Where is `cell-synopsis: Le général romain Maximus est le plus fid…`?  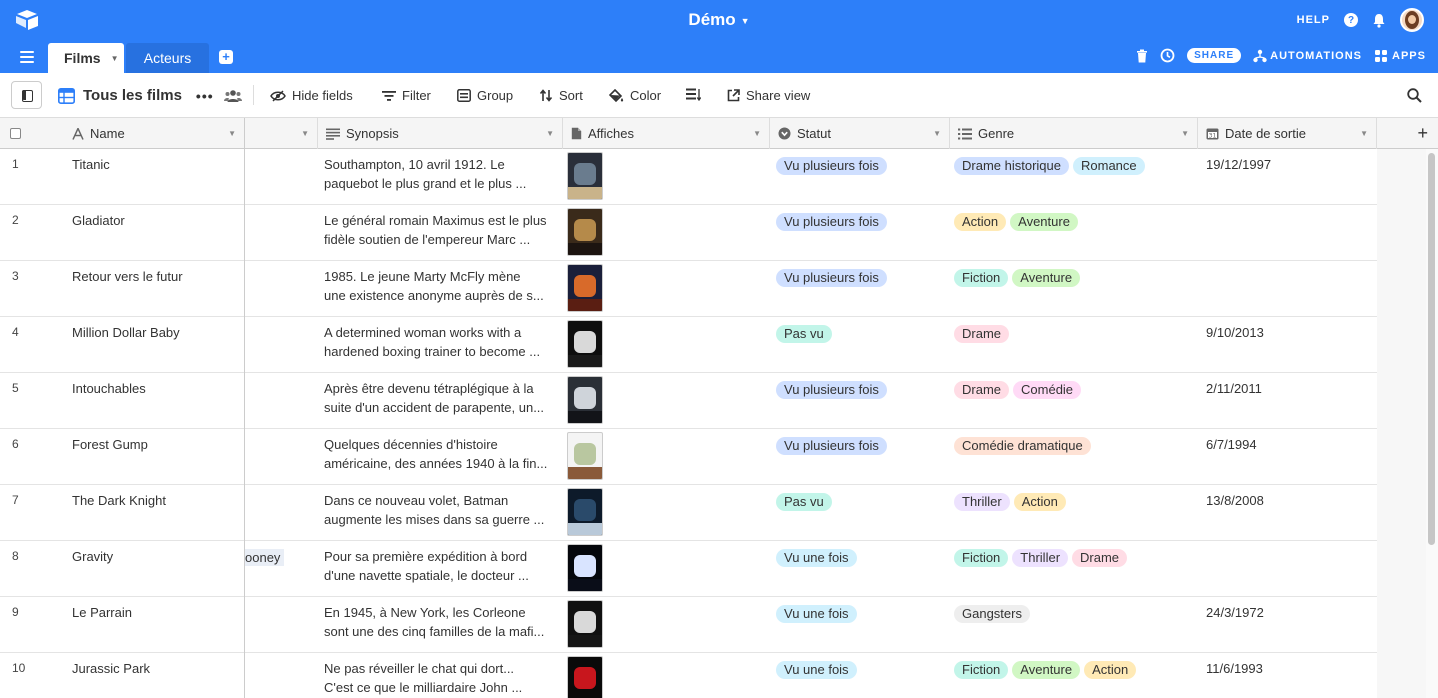 cell-synopsis: Le général romain Maximus est le plus fid… is located at coordinates (440, 233).